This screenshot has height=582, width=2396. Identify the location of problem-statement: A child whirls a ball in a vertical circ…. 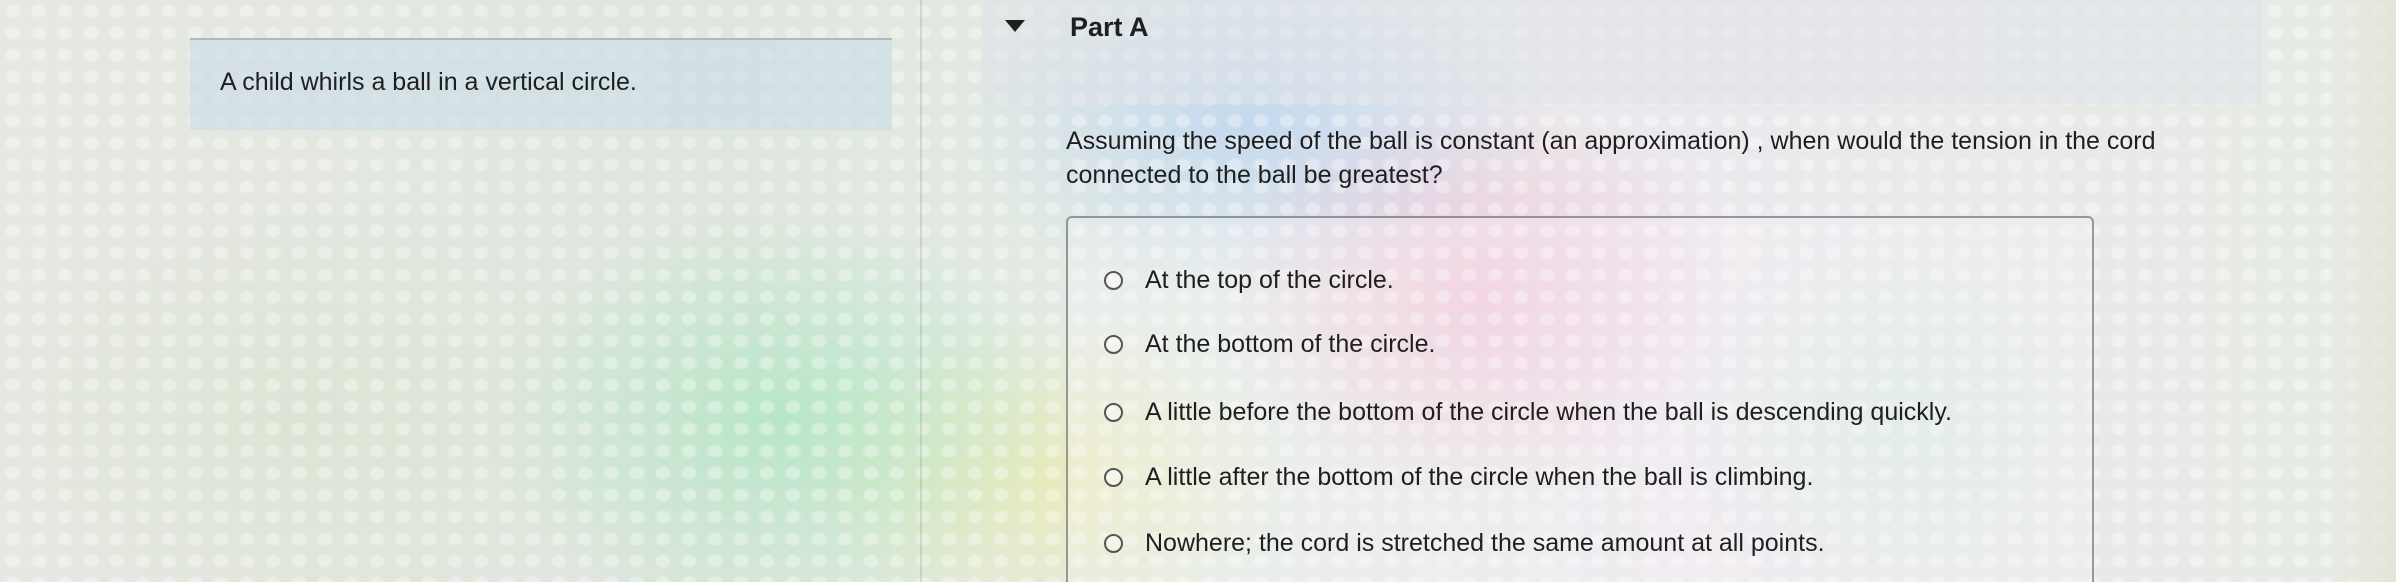
(428, 82).